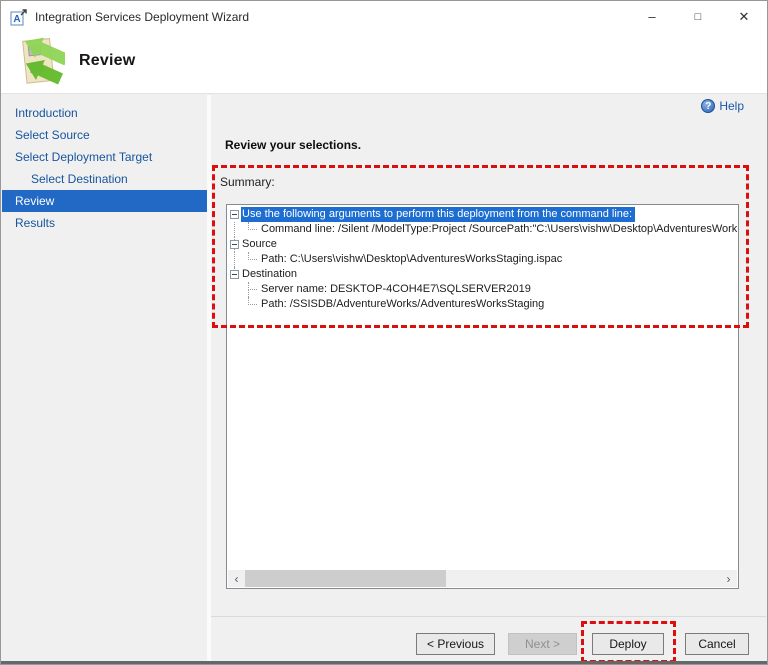 Image resolution: width=768 pixels, height=665 pixels. What do you see at coordinates (104, 201) in the screenshot?
I see `sidebar-item-review: Review` at bounding box center [104, 201].